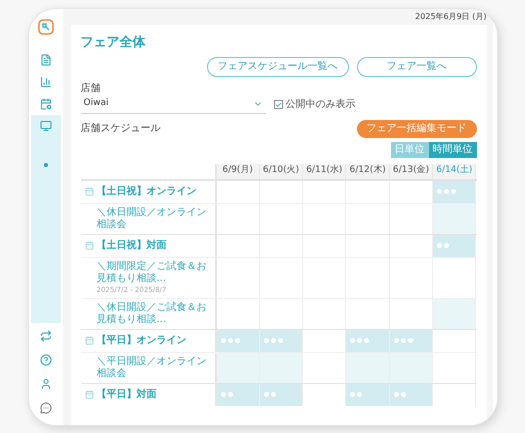 The width and height of the screenshot is (525, 433). What do you see at coordinates (46, 165) in the screenshot?
I see `dot-icon` at bounding box center [46, 165].